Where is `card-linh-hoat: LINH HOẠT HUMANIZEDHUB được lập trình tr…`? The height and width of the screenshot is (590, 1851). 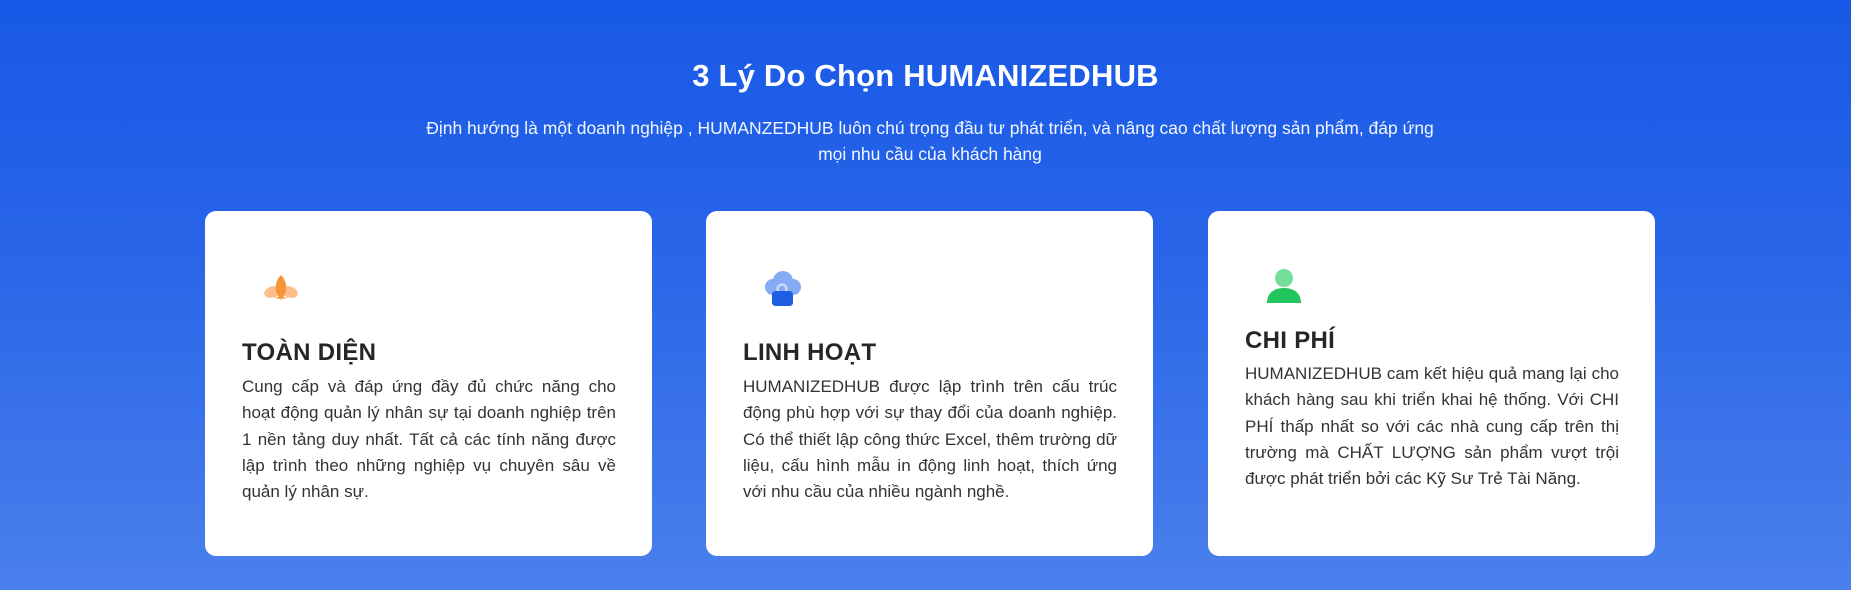
card-linh-hoat: LINH HOẠT HUMANIZEDHUB được lập trình tr… is located at coordinates (929, 383).